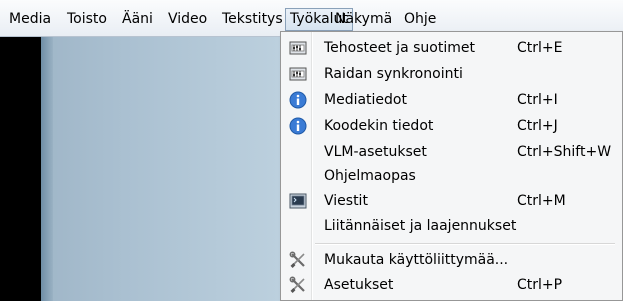 This screenshot has height=301, width=623. I want to click on menu-ohje: Ohje, so click(420, 19).